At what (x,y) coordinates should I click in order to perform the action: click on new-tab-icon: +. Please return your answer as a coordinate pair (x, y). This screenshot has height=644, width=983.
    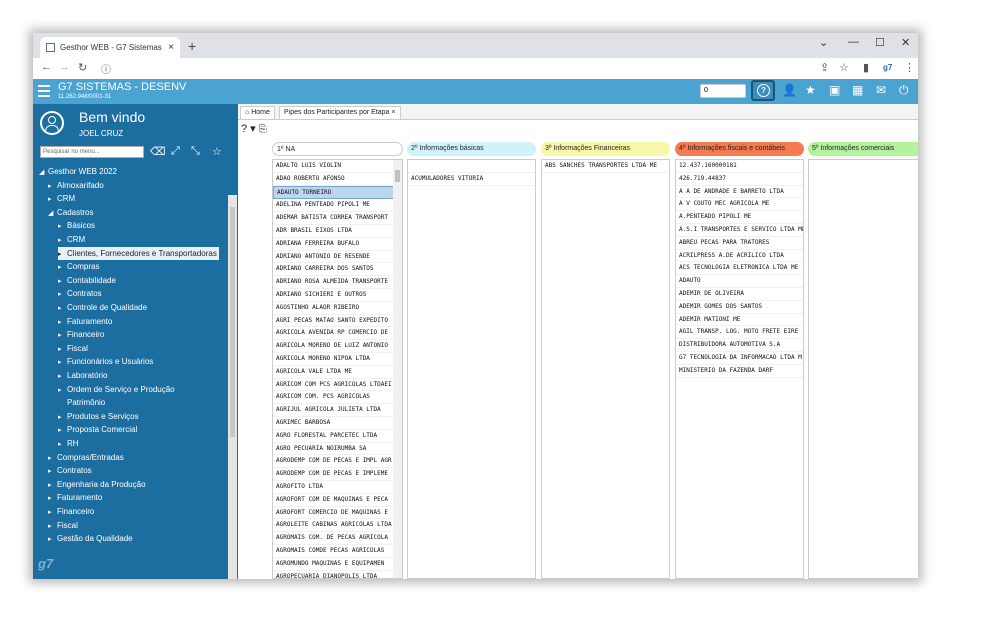
    Looking at the image, I should click on (192, 46).